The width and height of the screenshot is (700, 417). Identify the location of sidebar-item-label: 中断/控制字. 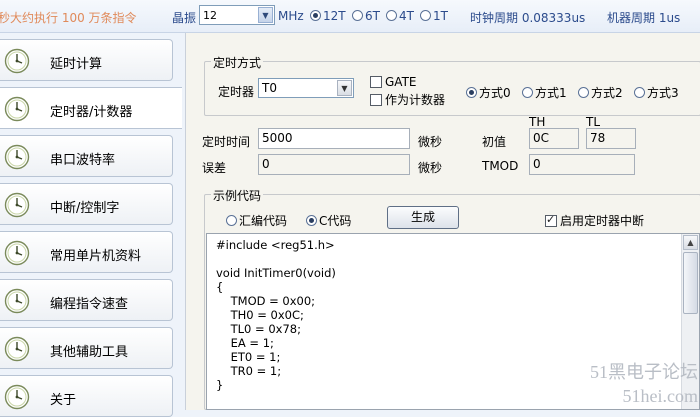
(85, 208).